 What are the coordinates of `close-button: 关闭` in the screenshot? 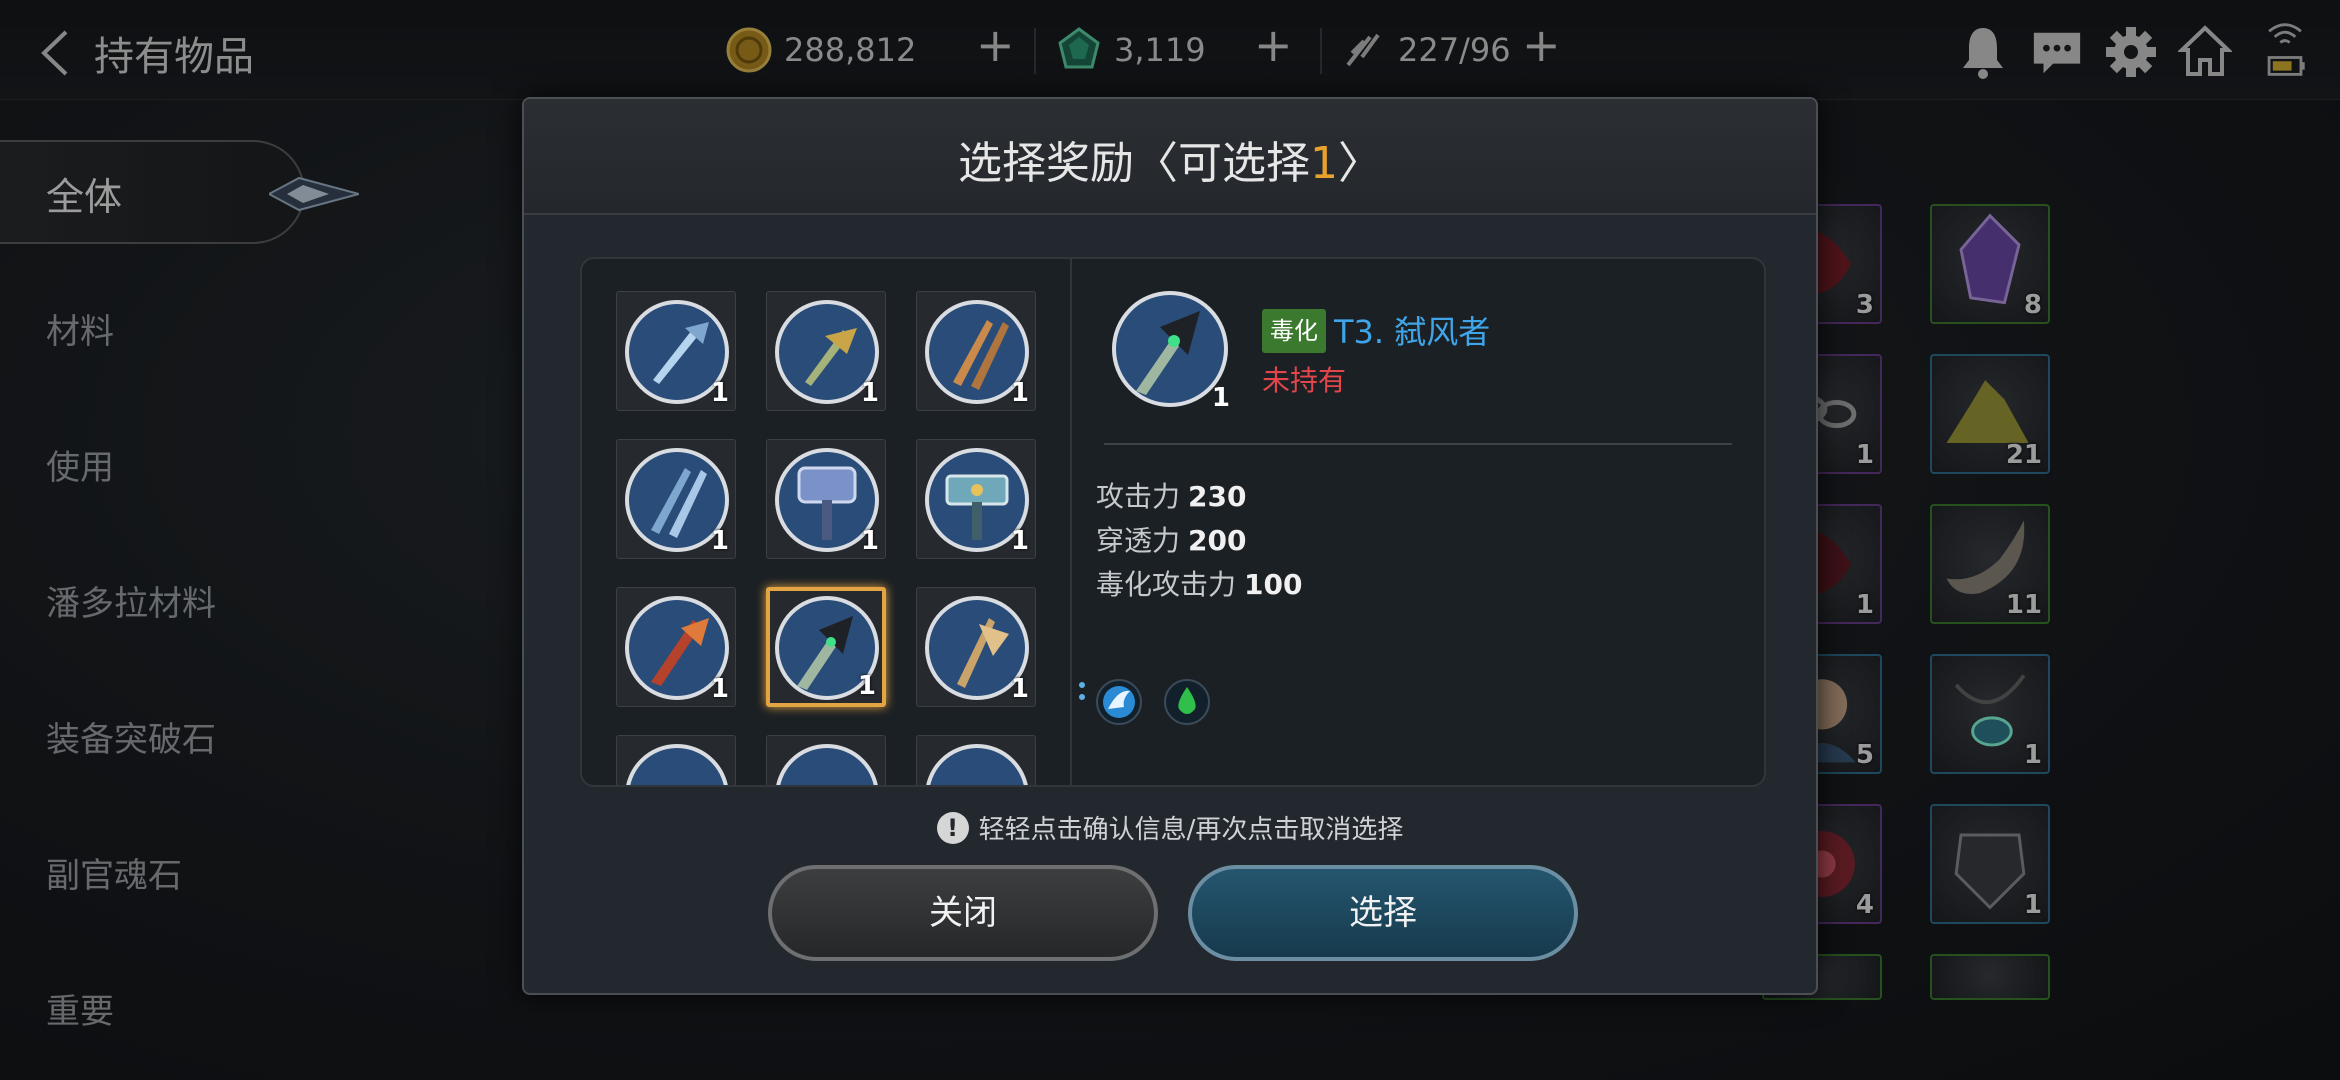 It's located at (963, 913).